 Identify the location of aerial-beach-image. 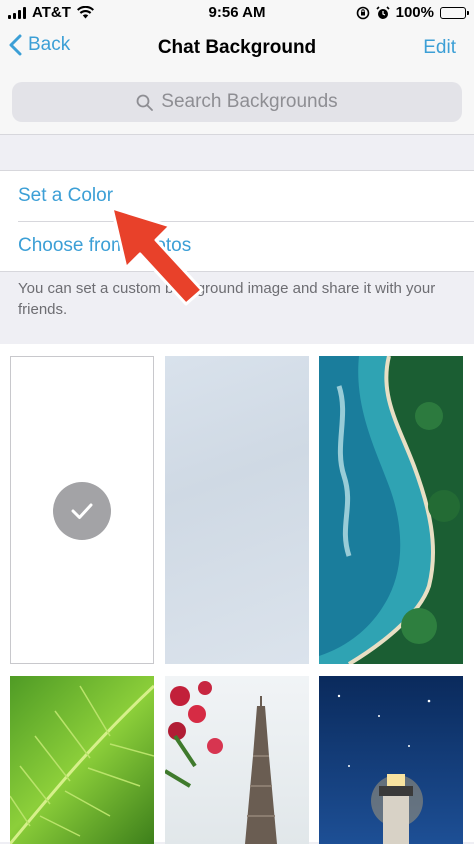
(391, 510).